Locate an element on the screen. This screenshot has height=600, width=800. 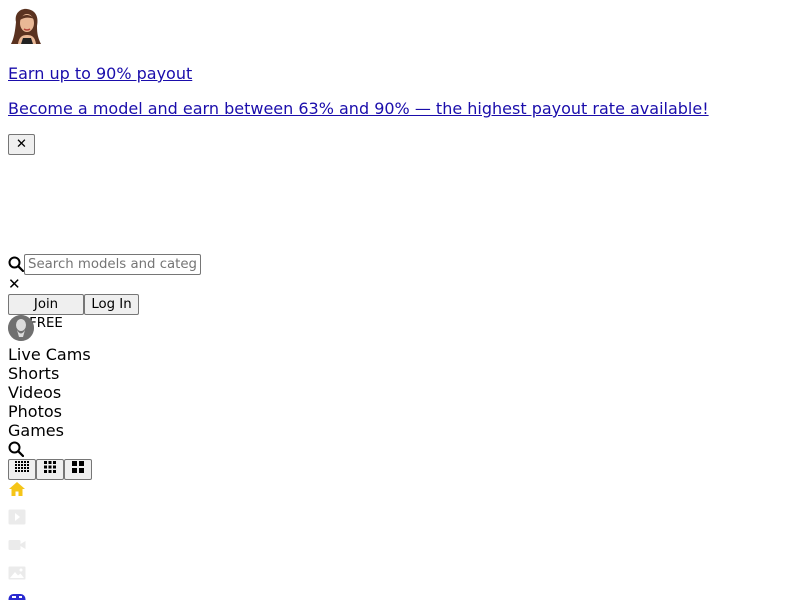
search-clear-icon: ✕ is located at coordinates (14, 284).